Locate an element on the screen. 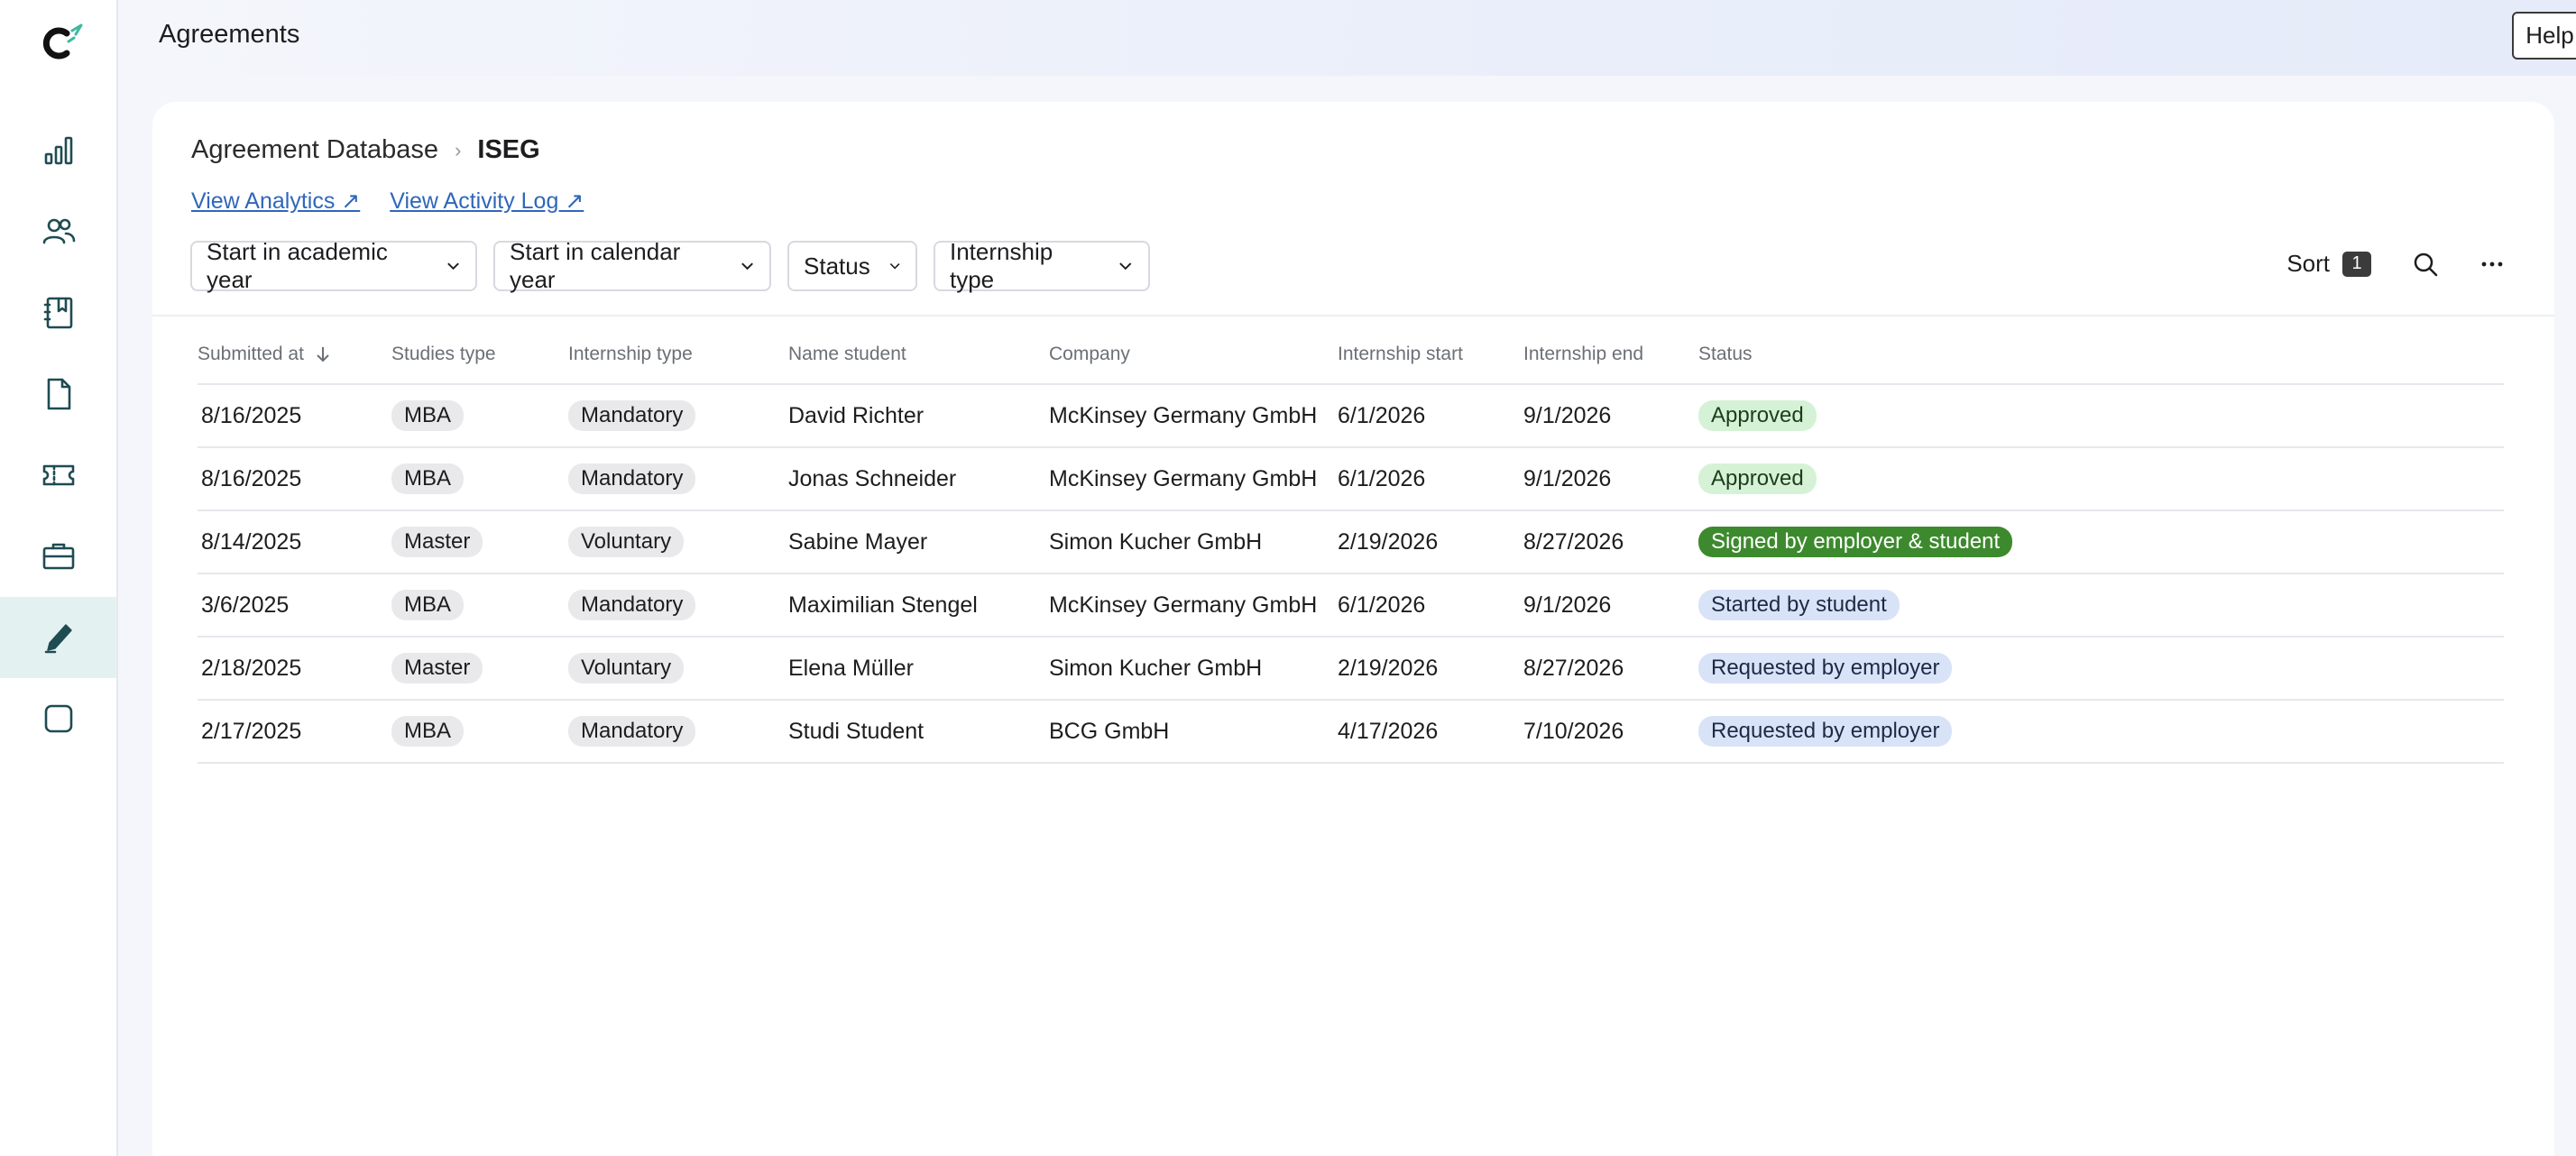 The height and width of the screenshot is (1156, 2576). status-badge: Requested by employer is located at coordinates (1825, 668).